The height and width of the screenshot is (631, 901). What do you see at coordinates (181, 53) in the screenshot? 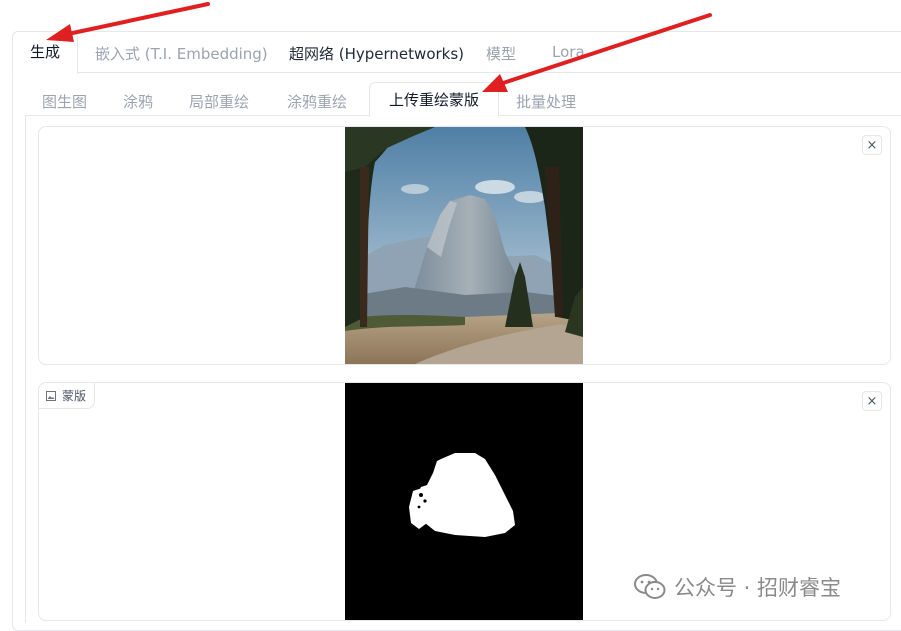
I see `tab-embedding: 嵌入式 (T.I. Embedding)` at bounding box center [181, 53].